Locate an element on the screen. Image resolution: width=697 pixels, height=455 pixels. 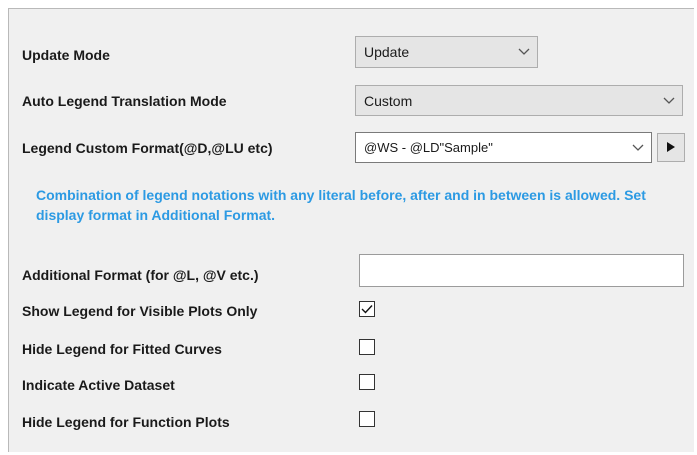
translation-mode-dropdown: Custom is located at coordinates (519, 100).